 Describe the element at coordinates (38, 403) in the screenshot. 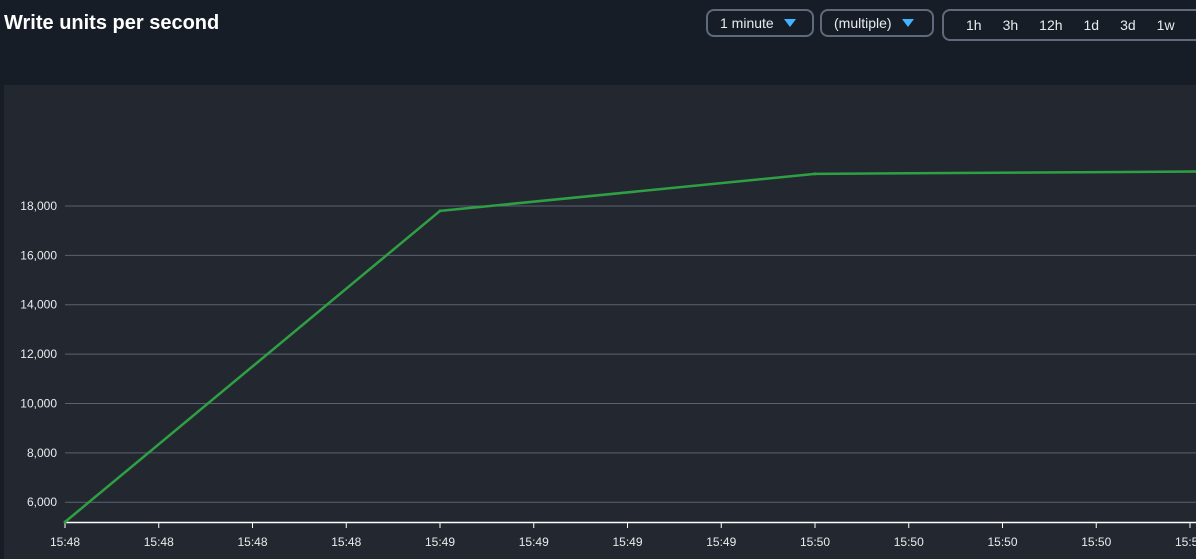

I see `y-tick-label: 10,000` at that location.